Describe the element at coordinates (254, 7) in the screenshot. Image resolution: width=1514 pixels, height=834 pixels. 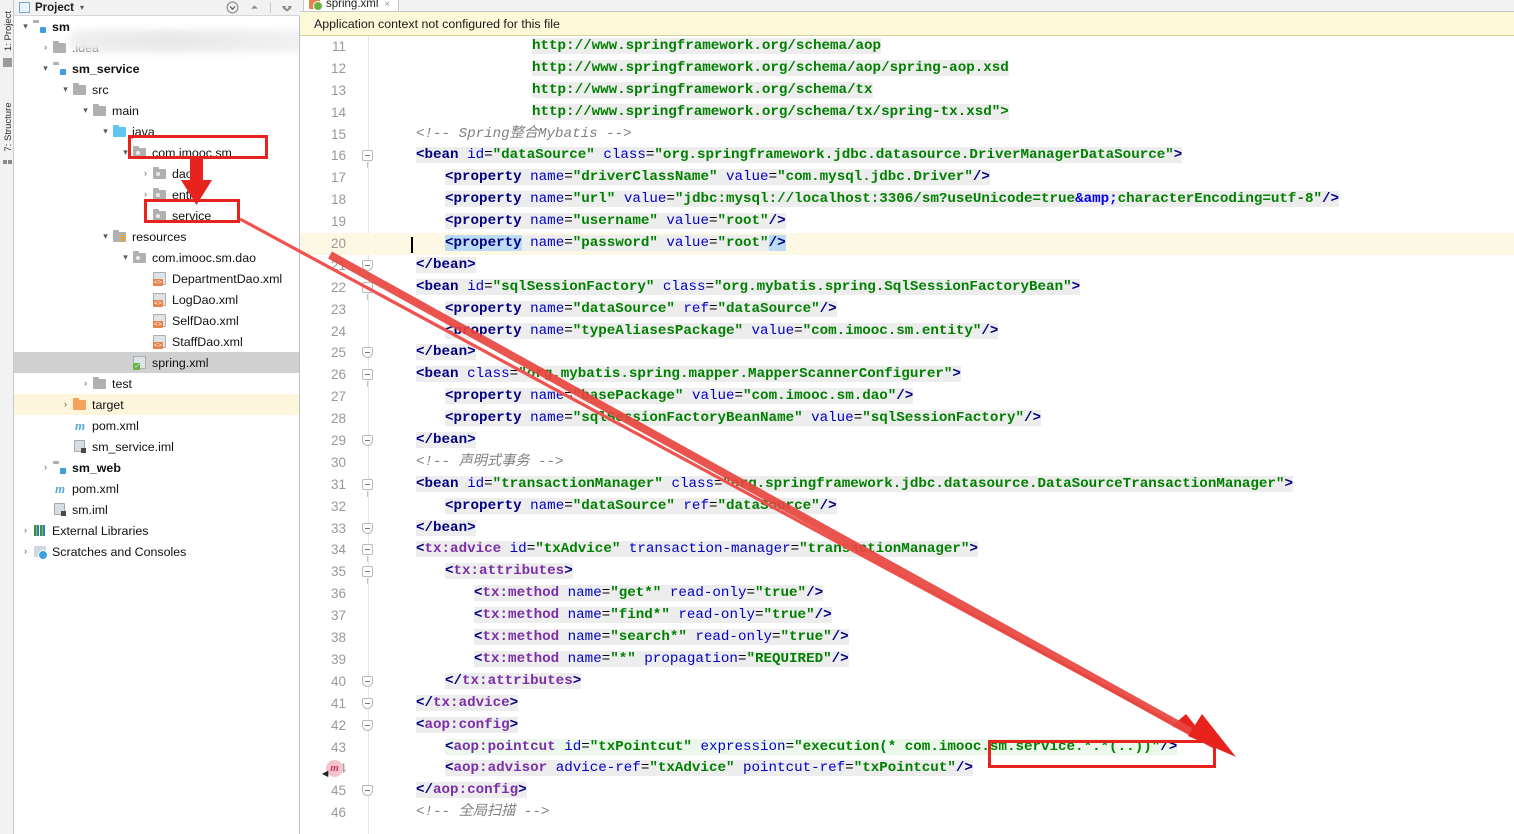
I see `hide-icon` at that location.